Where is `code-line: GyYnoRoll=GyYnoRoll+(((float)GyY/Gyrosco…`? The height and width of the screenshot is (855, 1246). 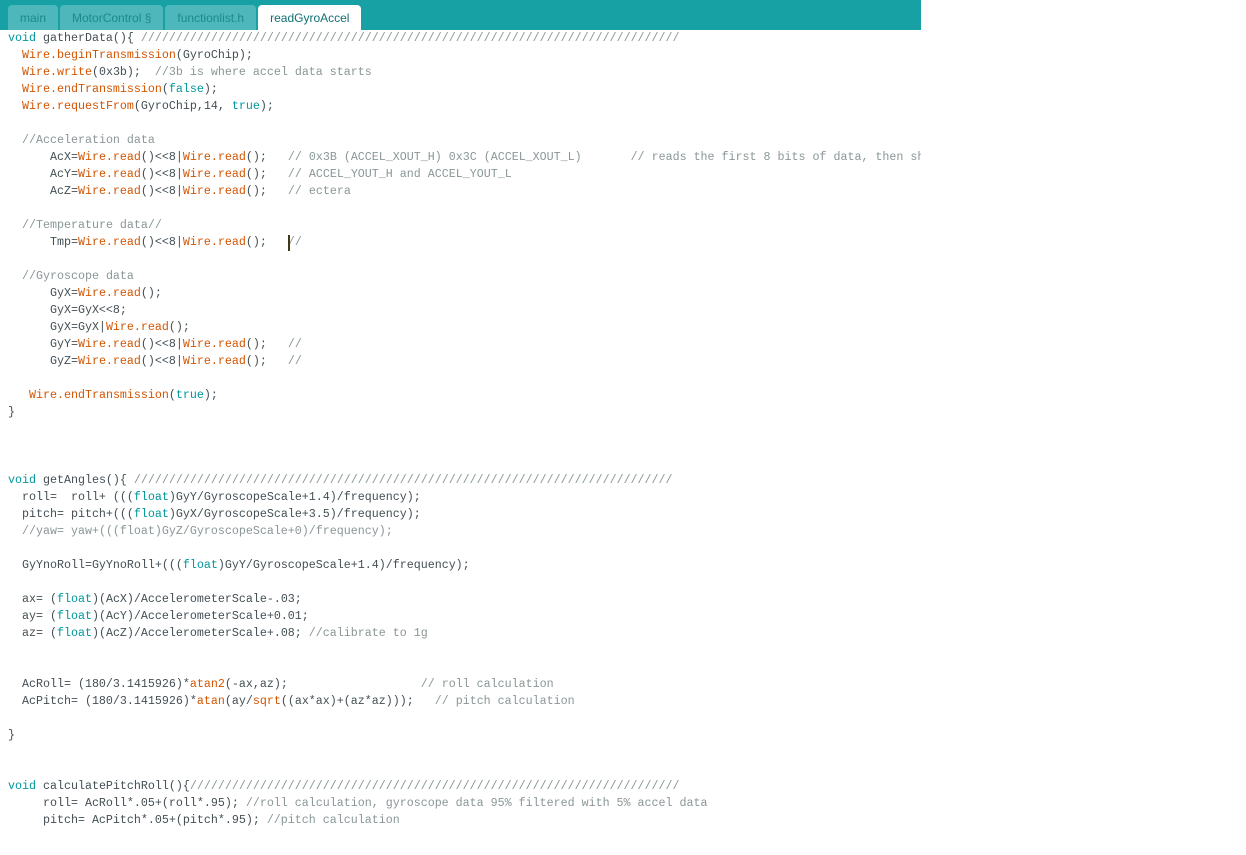 code-line: GyYnoRoll=GyYnoRoll+(((float)GyY/Gyrosco… is located at coordinates (464, 565).